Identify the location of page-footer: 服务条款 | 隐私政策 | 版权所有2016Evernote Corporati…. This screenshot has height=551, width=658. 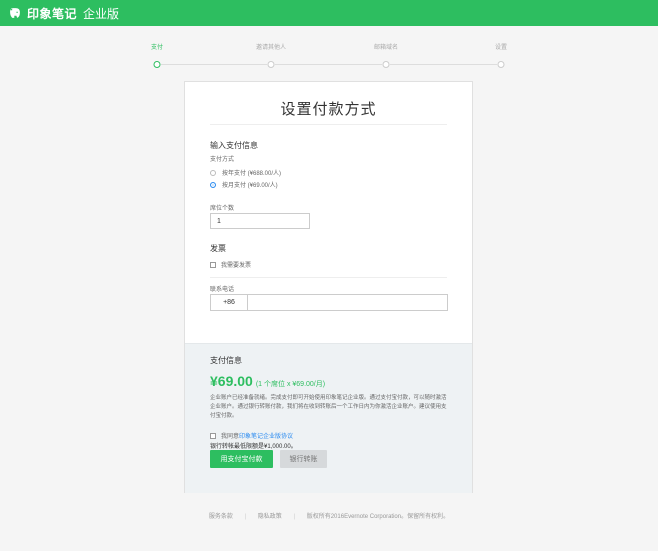
(329, 515).